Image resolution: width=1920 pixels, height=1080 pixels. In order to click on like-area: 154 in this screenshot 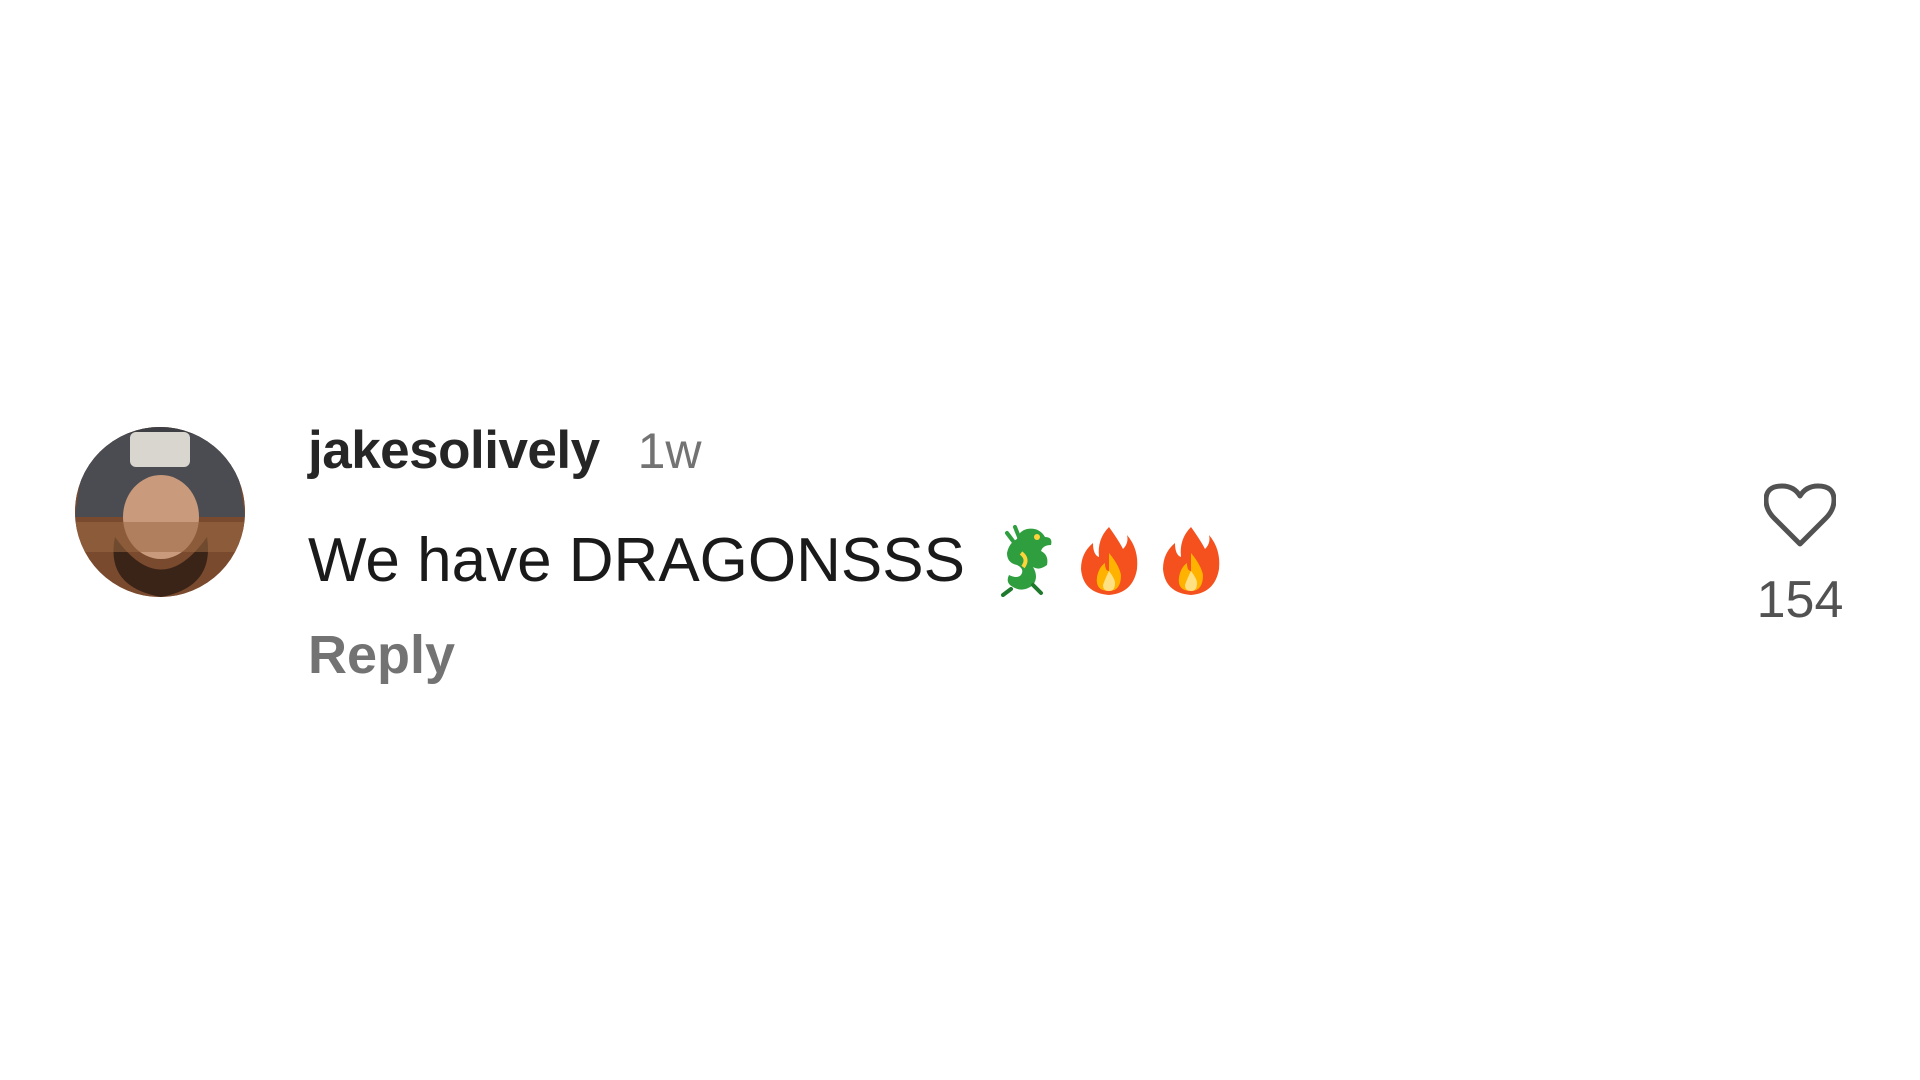, I will do `click(1800, 556)`.